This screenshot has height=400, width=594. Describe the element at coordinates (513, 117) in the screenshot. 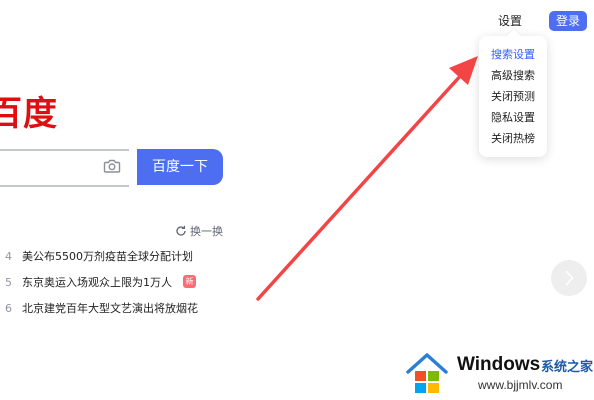

I see `menu-item-privacy-settings: 隐私设置` at that location.